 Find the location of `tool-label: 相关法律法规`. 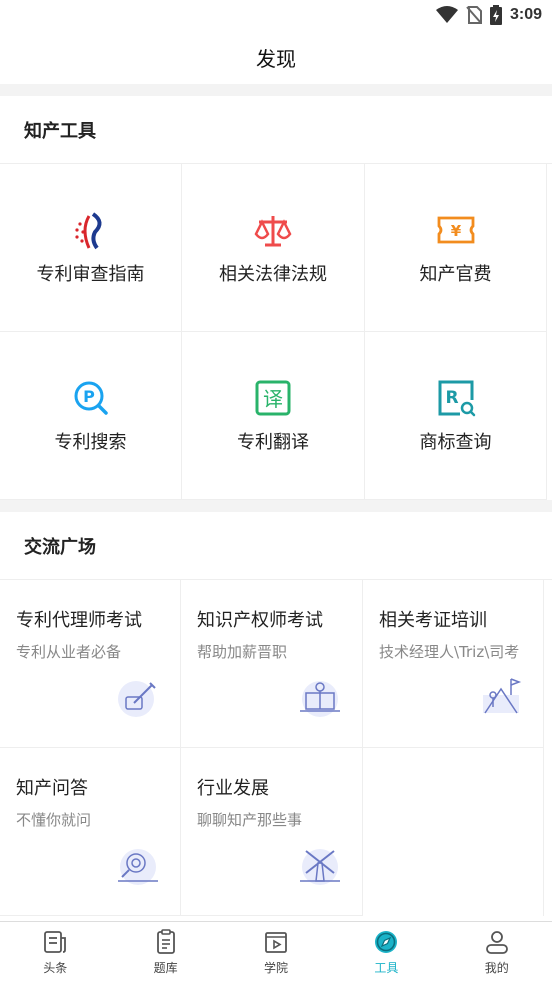

tool-label: 相关法律法规 is located at coordinates (273, 274).